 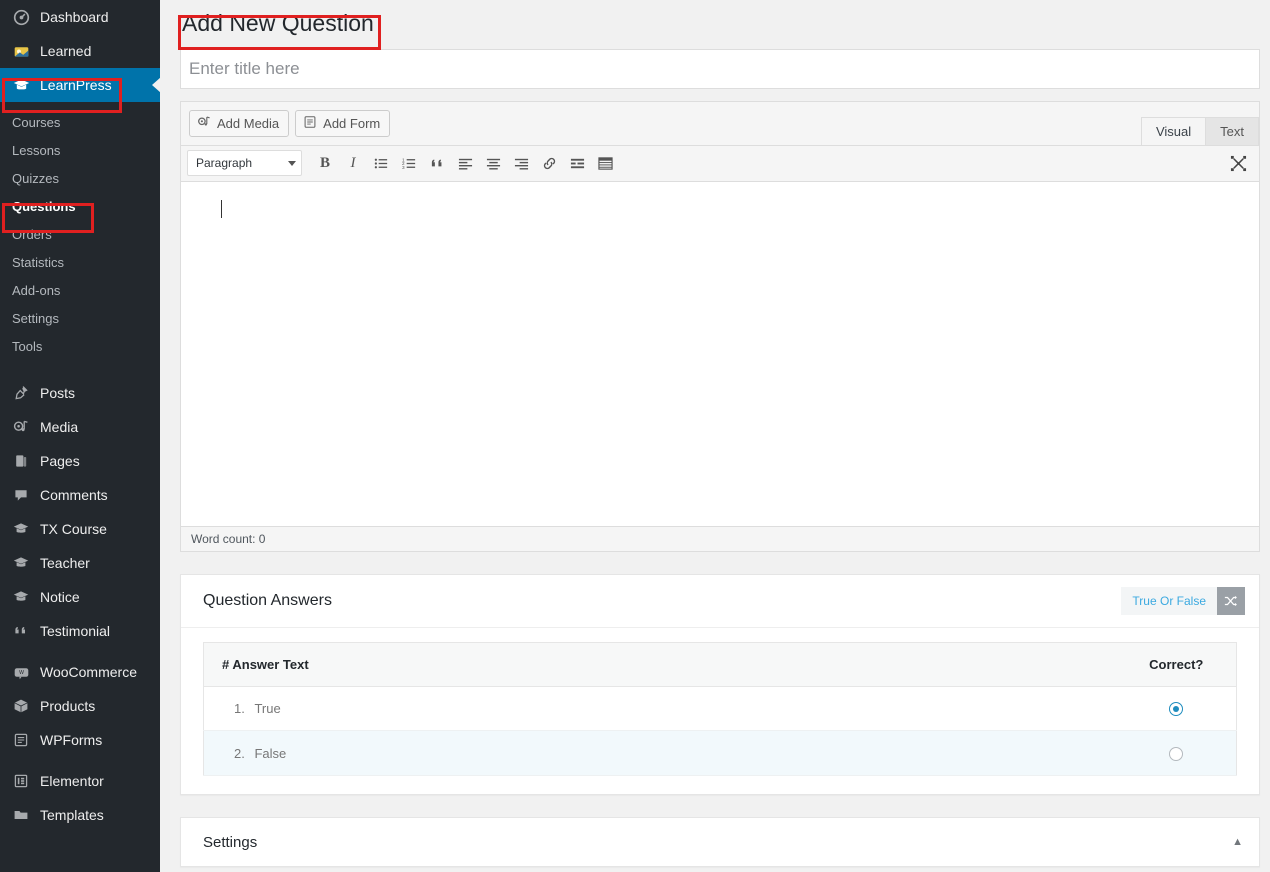 What do you see at coordinates (605, 163) in the screenshot?
I see `toolbar-toggle-icon` at bounding box center [605, 163].